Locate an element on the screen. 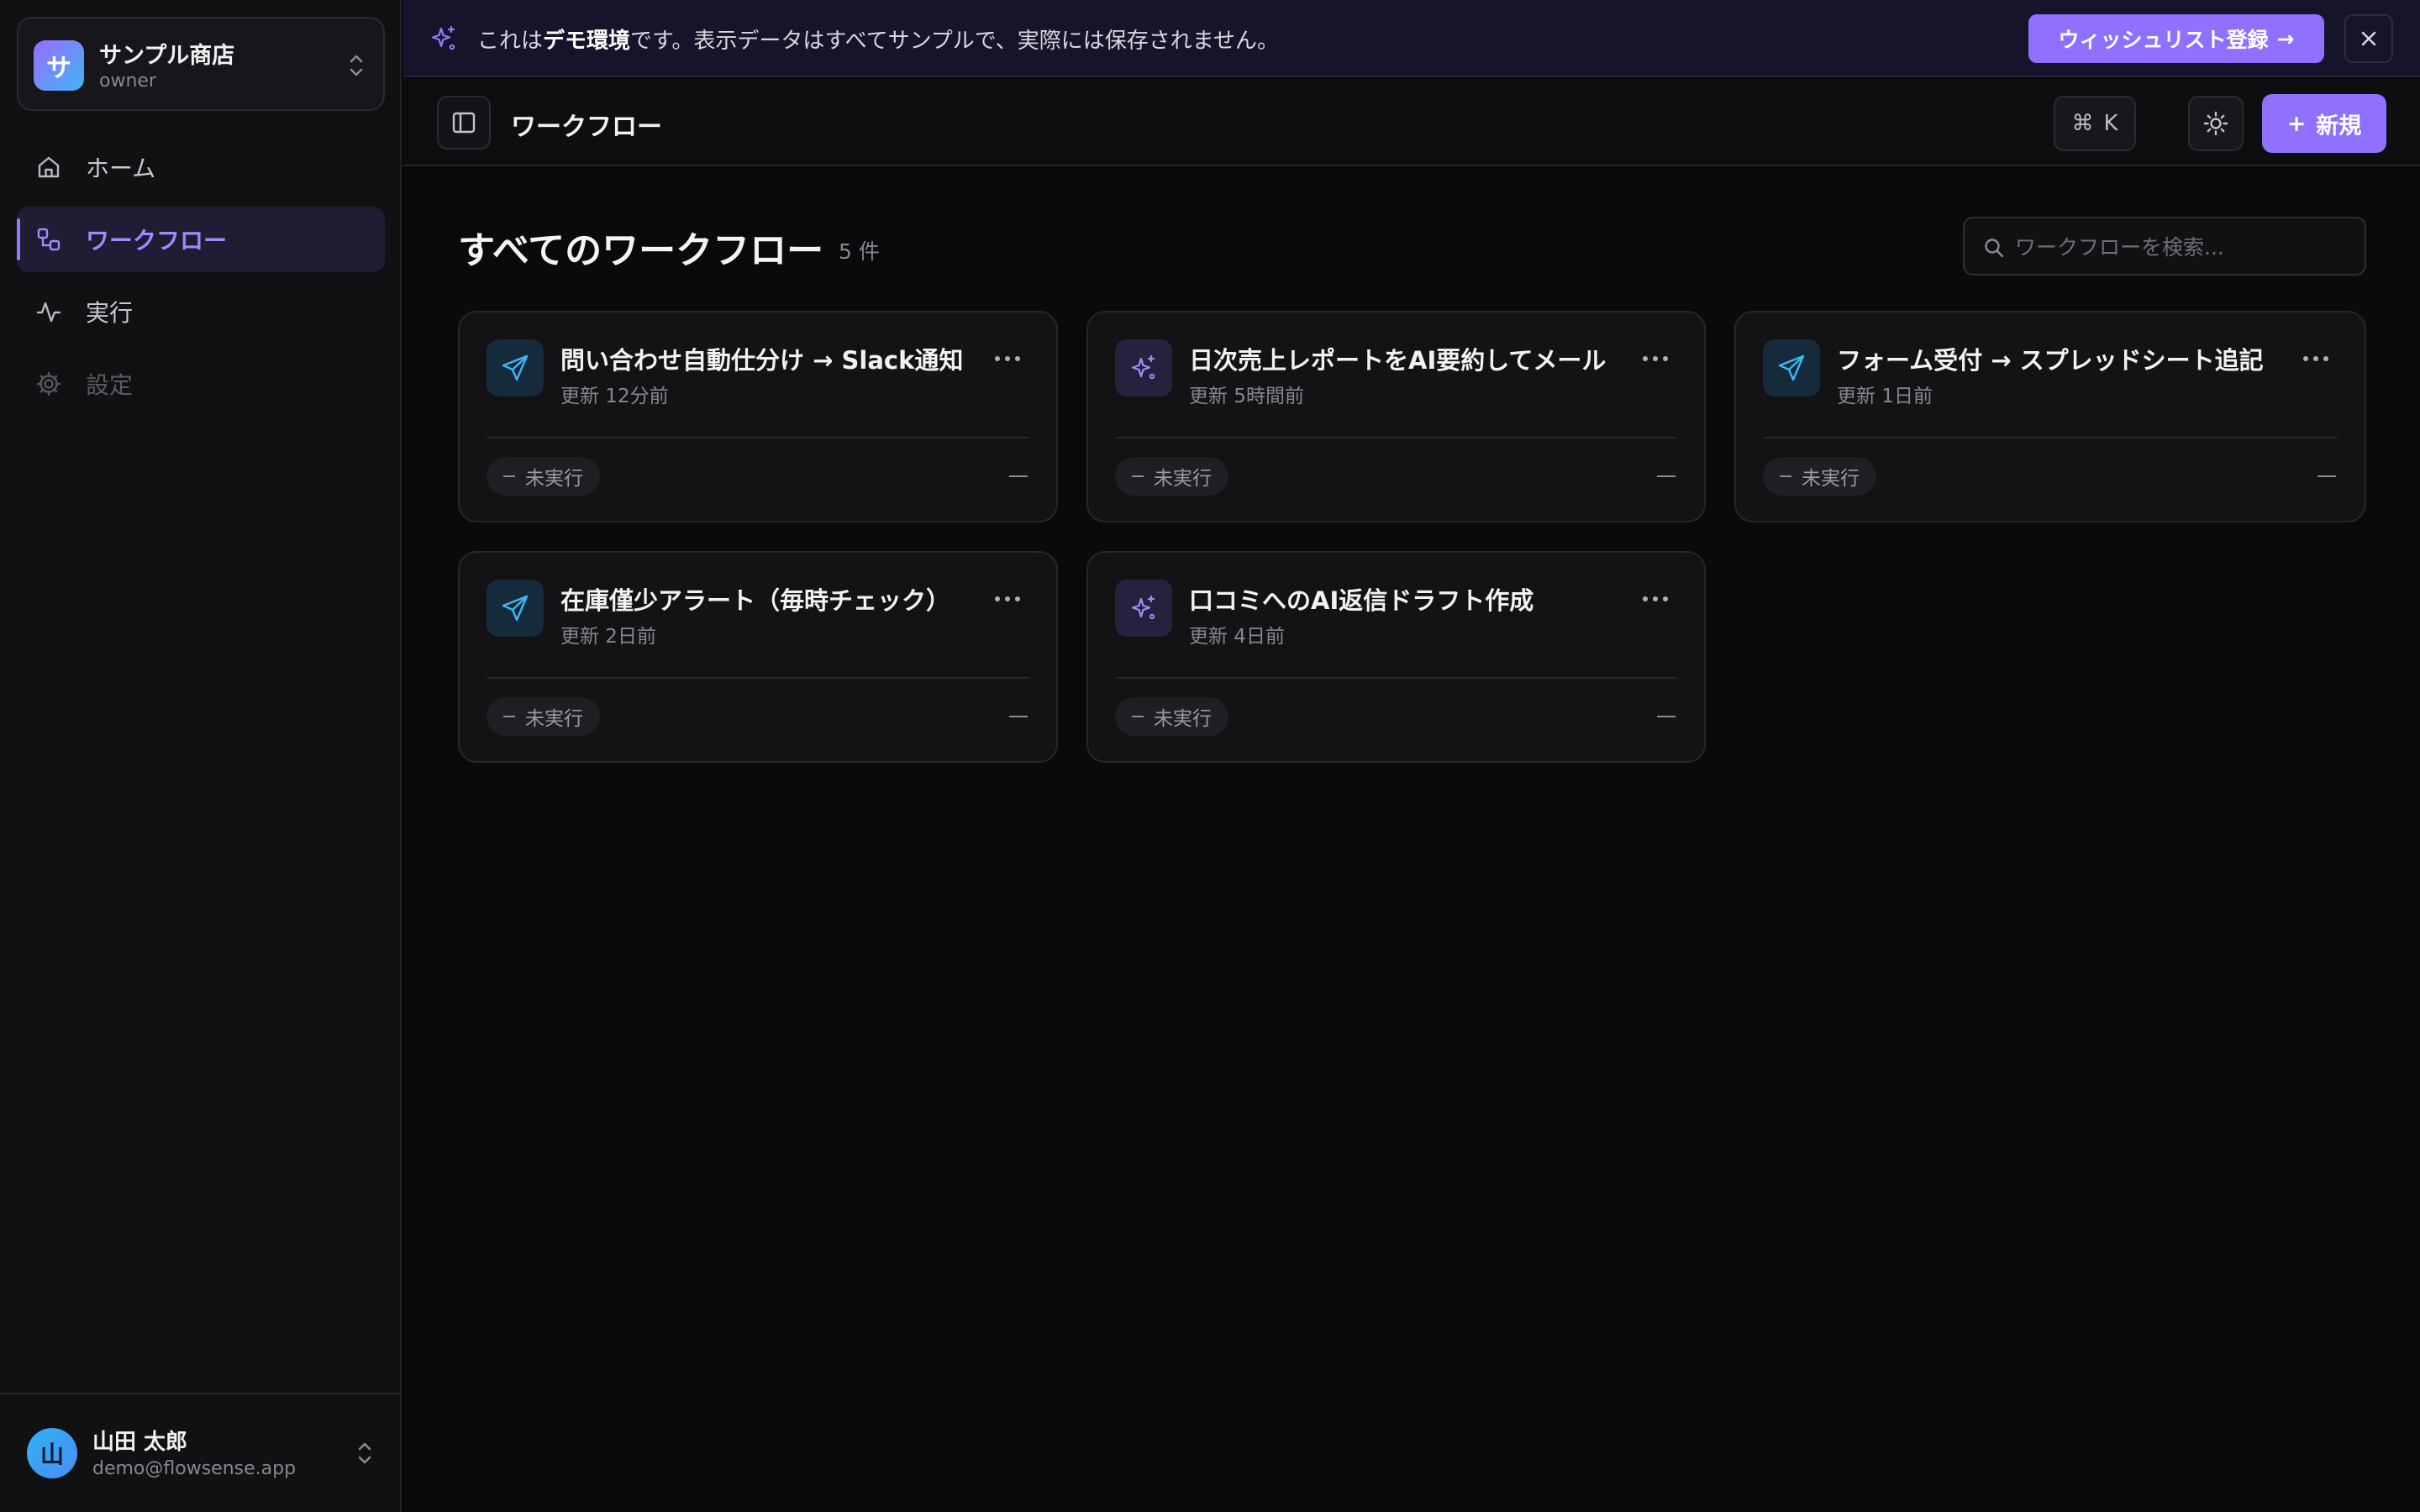 The width and height of the screenshot is (2420, 1512). workflow-title: フォーム受付 → スプレッドシート追記 is located at coordinates (2050, 360).